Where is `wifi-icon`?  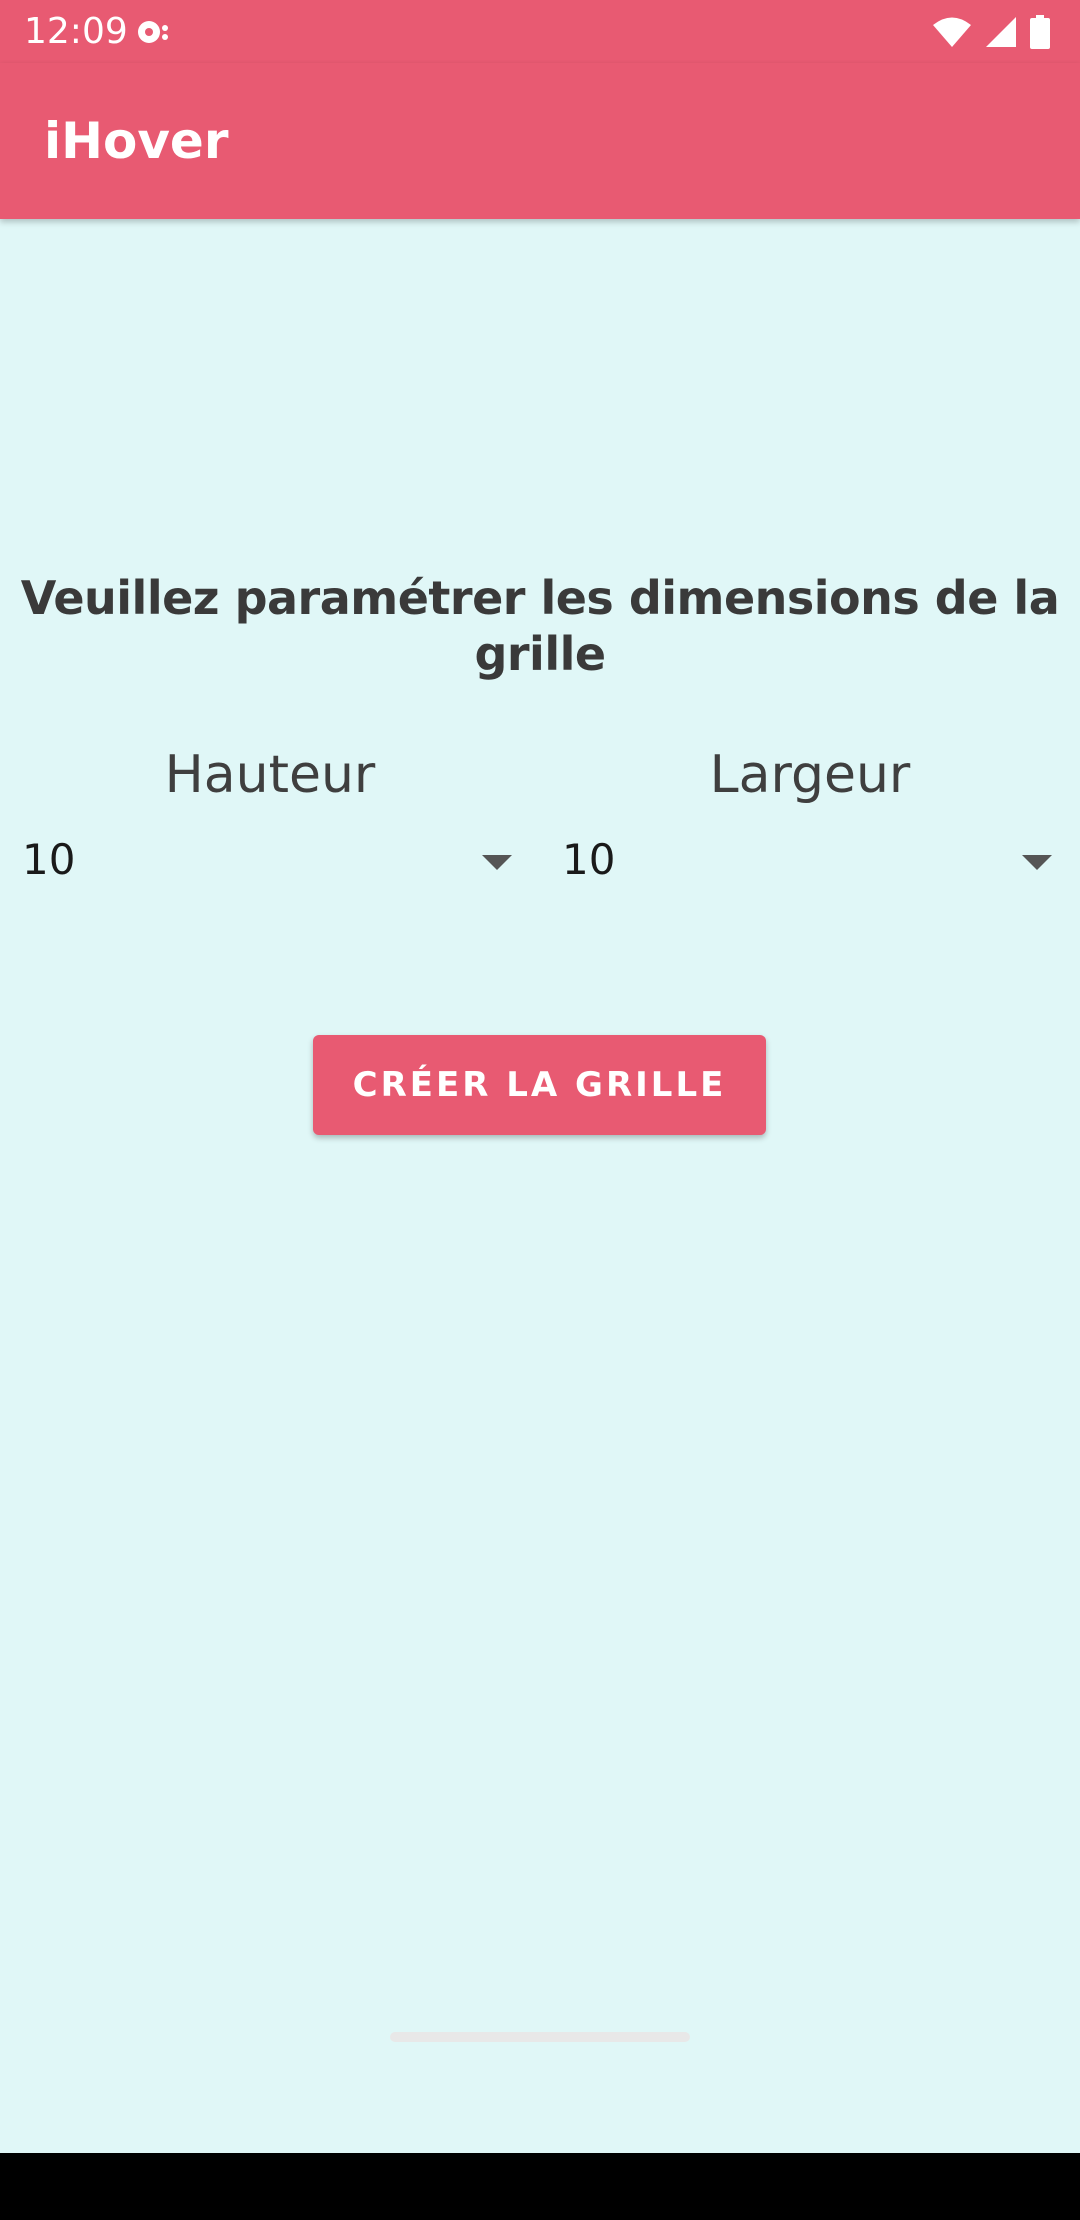 wifi-icon is located at coordinates (952, 32).